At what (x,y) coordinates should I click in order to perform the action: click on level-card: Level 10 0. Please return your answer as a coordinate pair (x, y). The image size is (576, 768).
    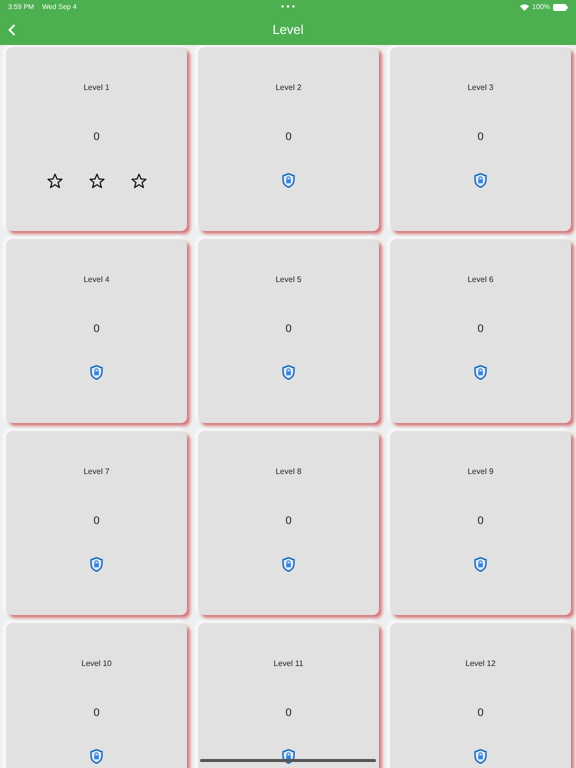
    Looking at the image, I should click on (96, 695).